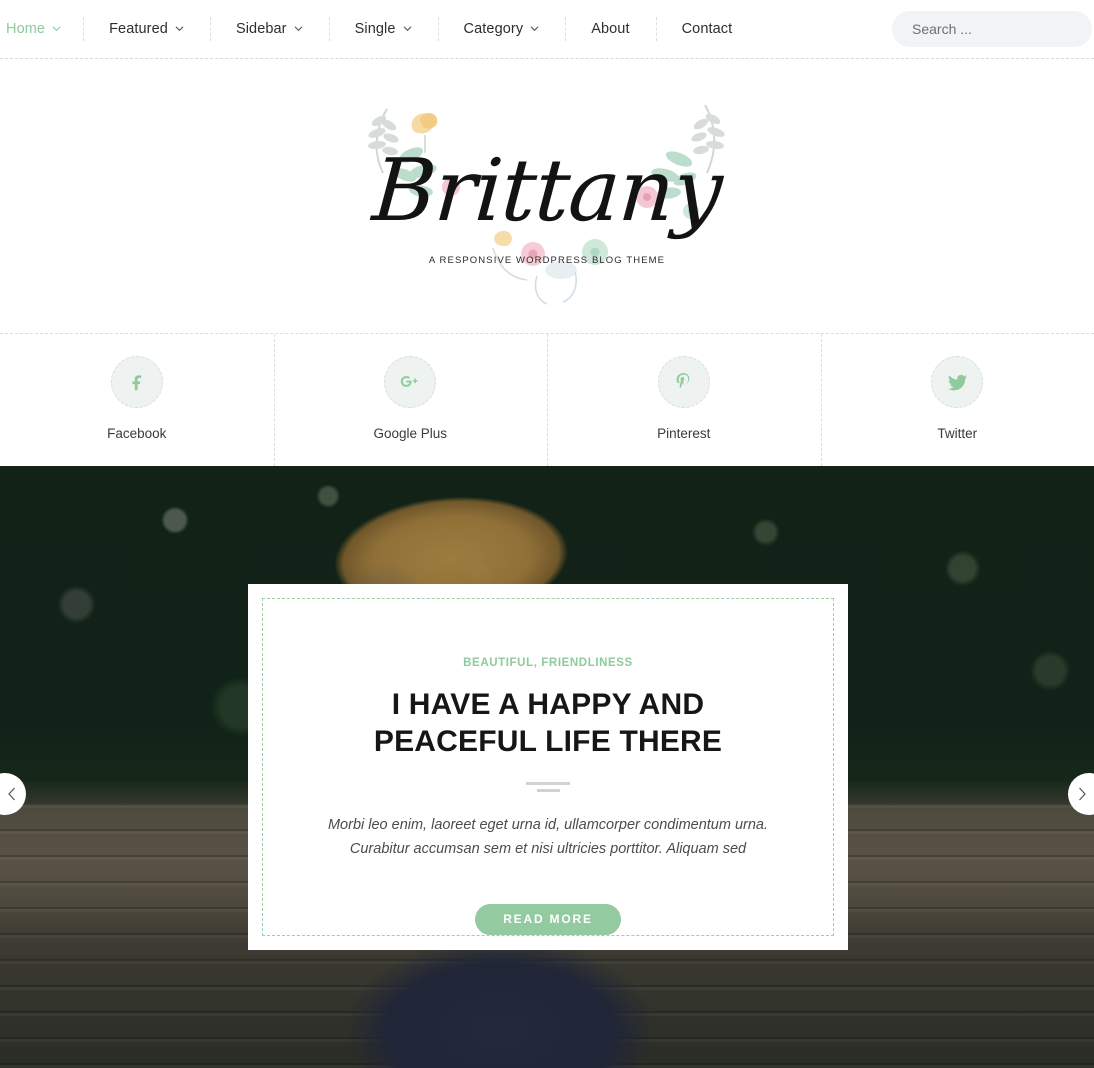 The width and height of the screenshot is (1094, 1068). I want to click on search-input, so click(1002, 29).